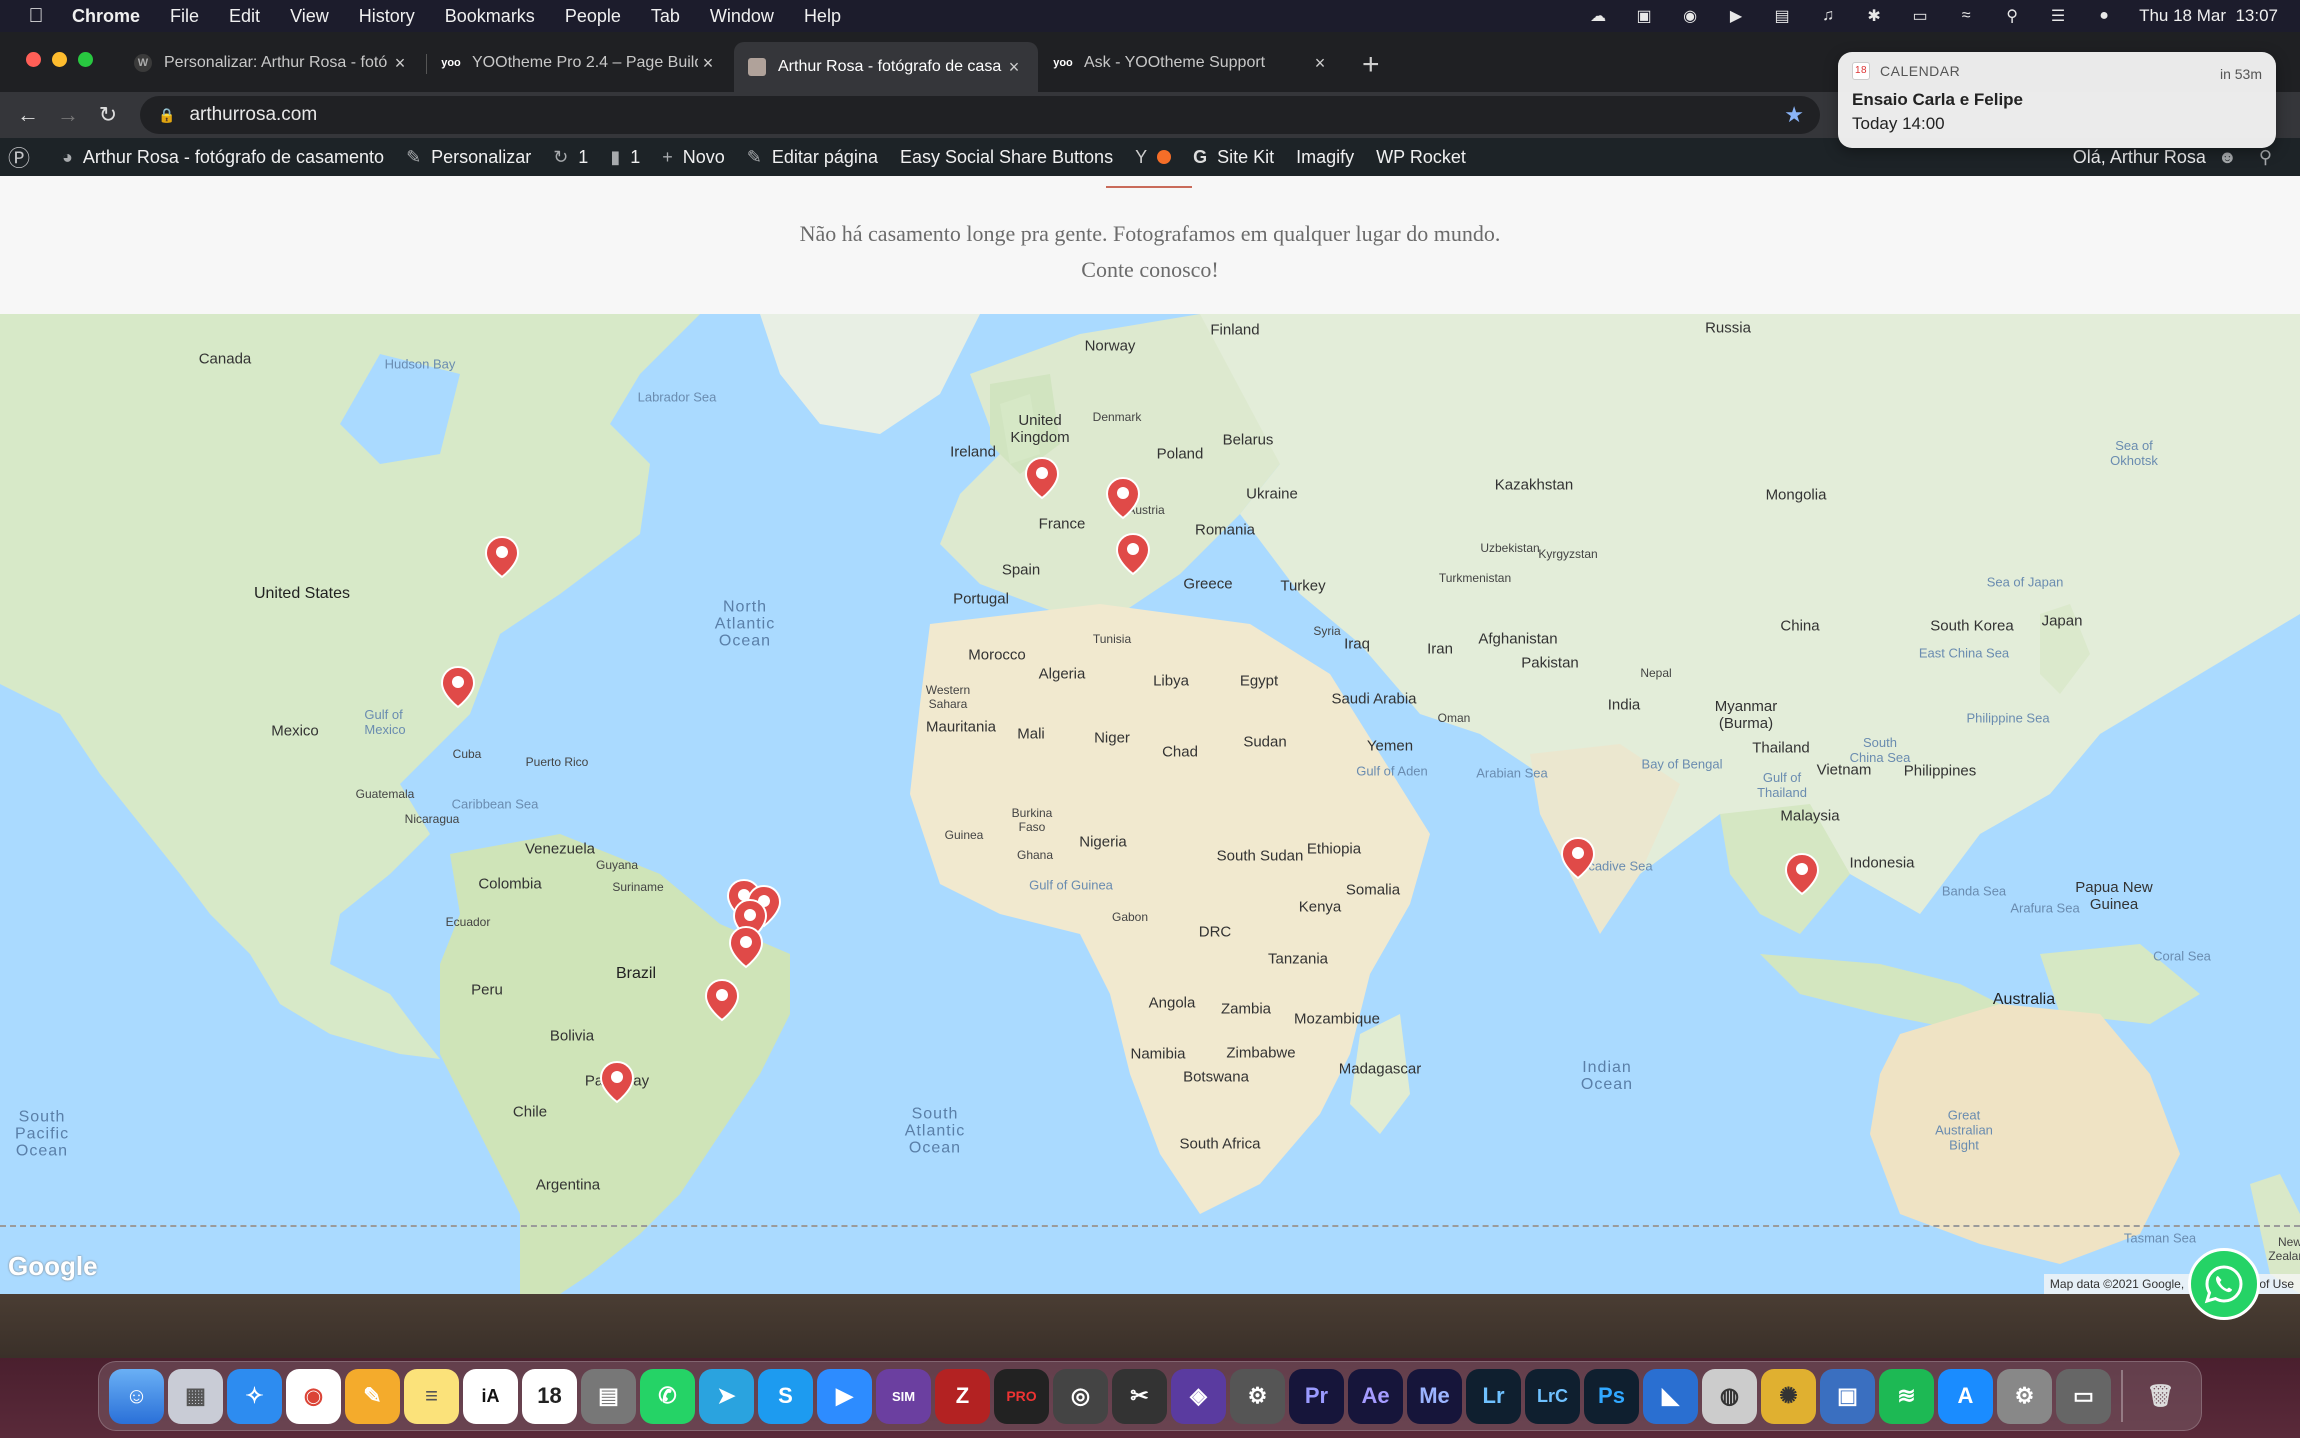  Describe the element at coordinates (1611, 1396) in the screenshot. I see `photoshop-icon: Ps` at that location.